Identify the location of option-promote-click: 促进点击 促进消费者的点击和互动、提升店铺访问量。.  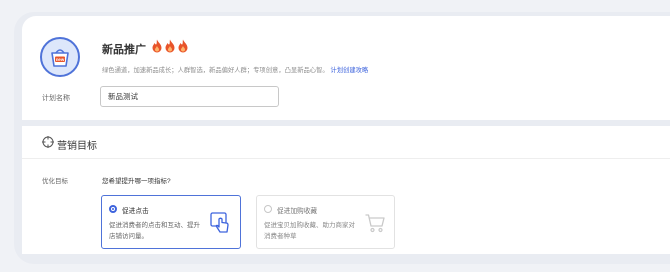
(171, 222).